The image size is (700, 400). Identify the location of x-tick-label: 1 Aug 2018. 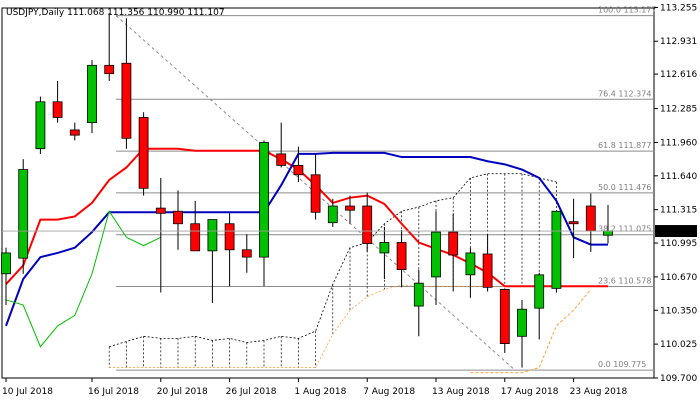
(320, 392).